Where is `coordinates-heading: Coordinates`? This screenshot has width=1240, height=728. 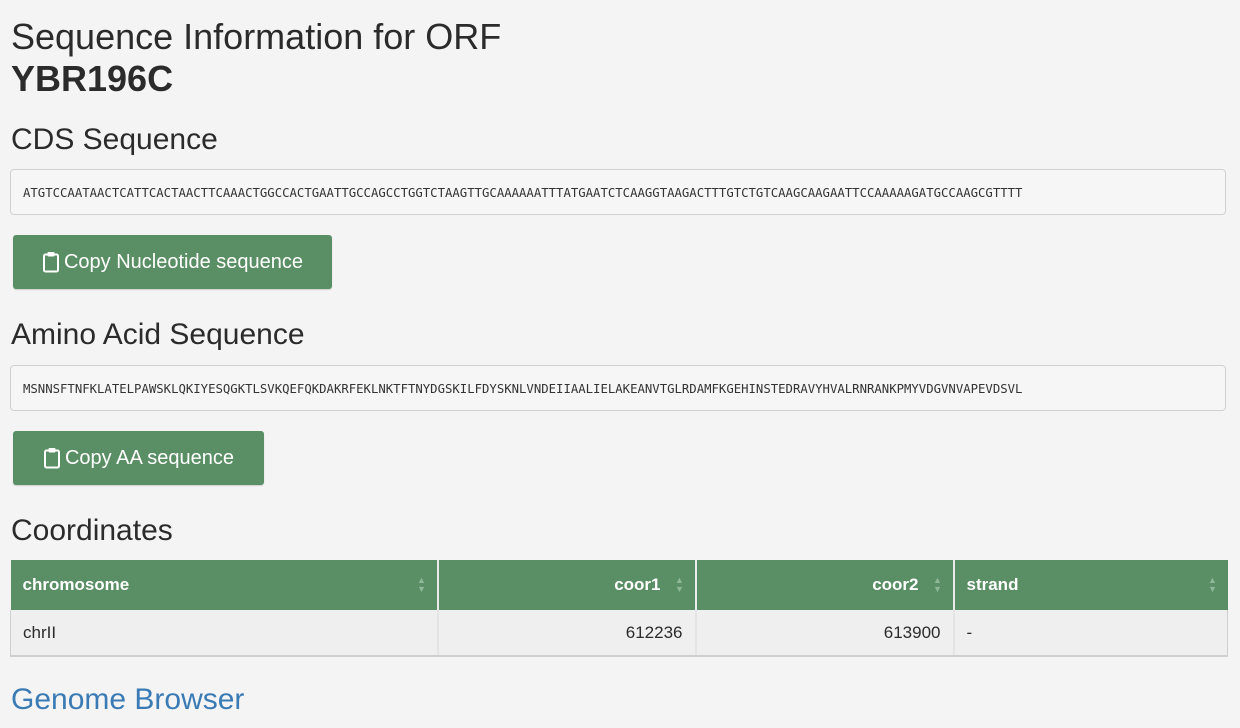 coordinates-heading: Coordinates is located at coordinates (92, 530).